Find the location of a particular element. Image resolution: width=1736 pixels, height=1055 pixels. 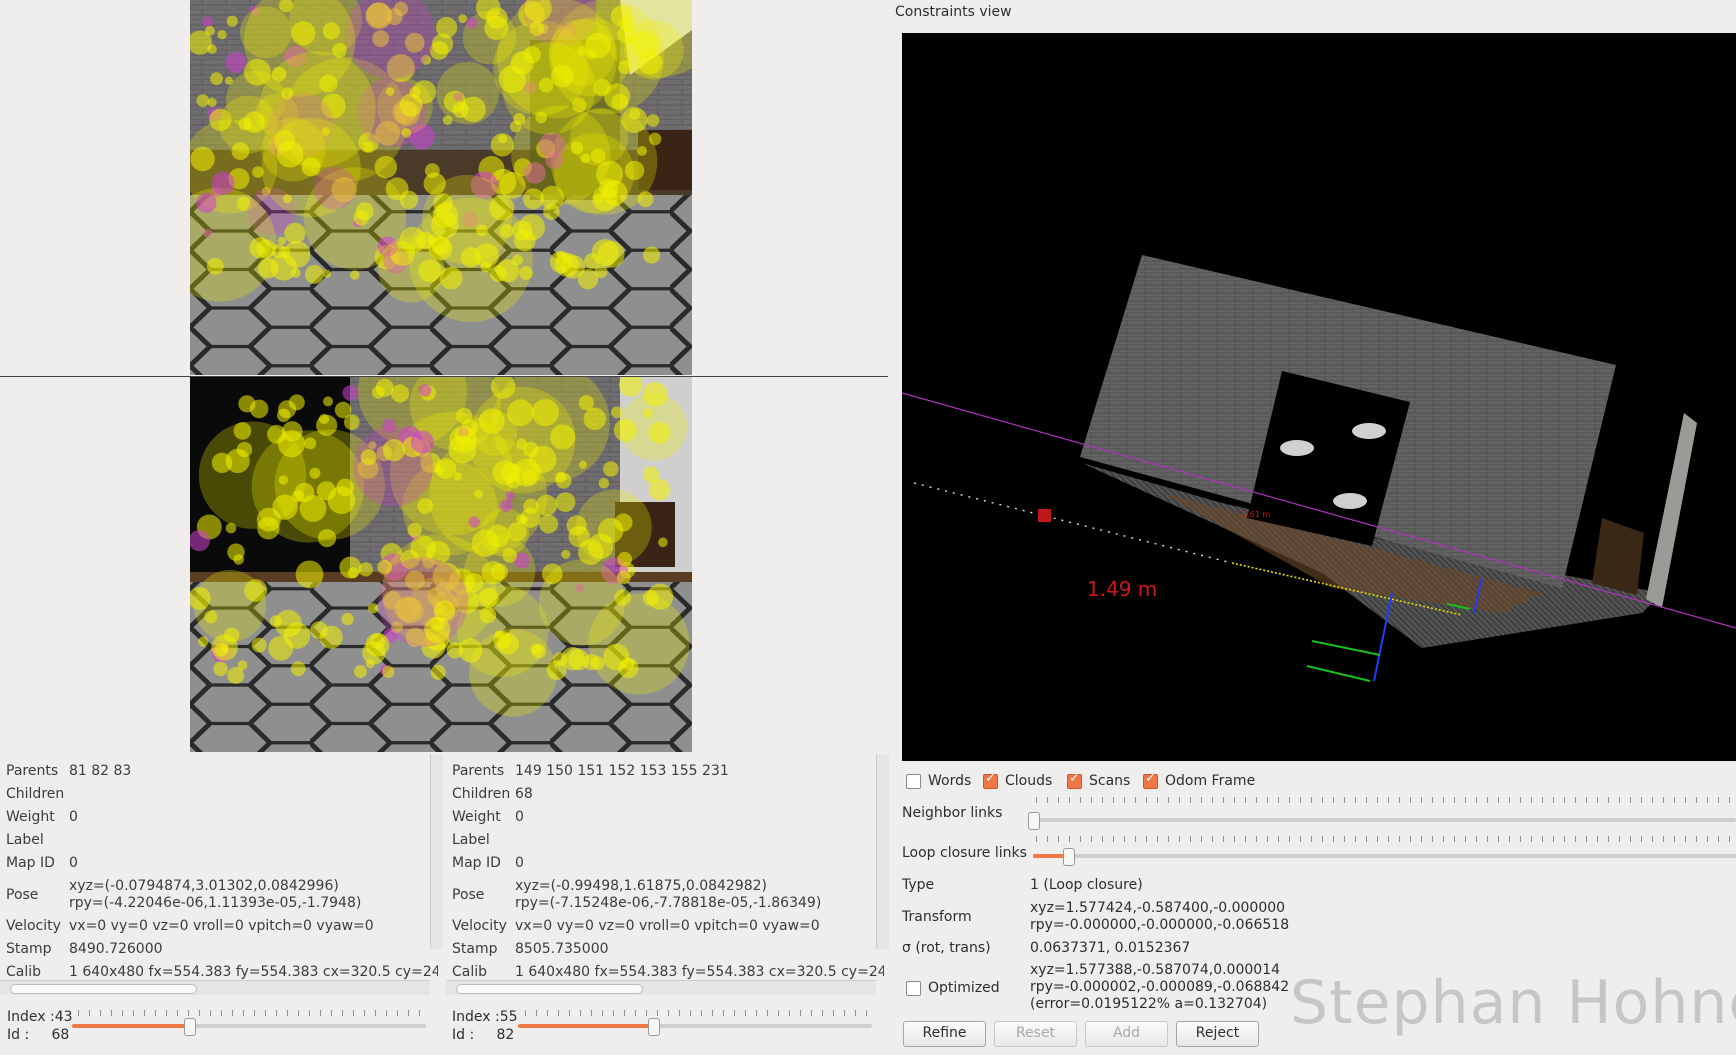

id-value: 68 is located at coordinates (60, 1035).